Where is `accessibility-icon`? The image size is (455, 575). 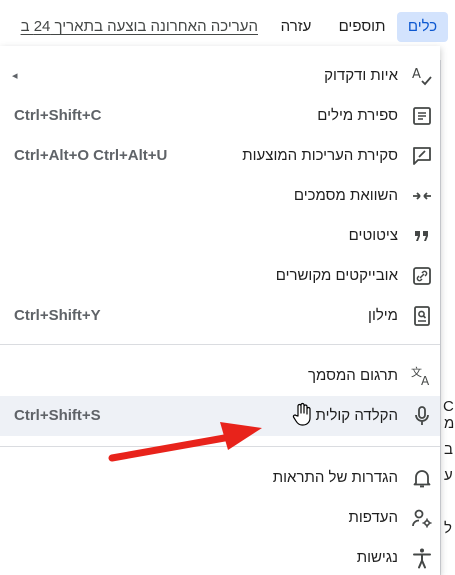 accessibility-icon is located at coordinates (422, 558).